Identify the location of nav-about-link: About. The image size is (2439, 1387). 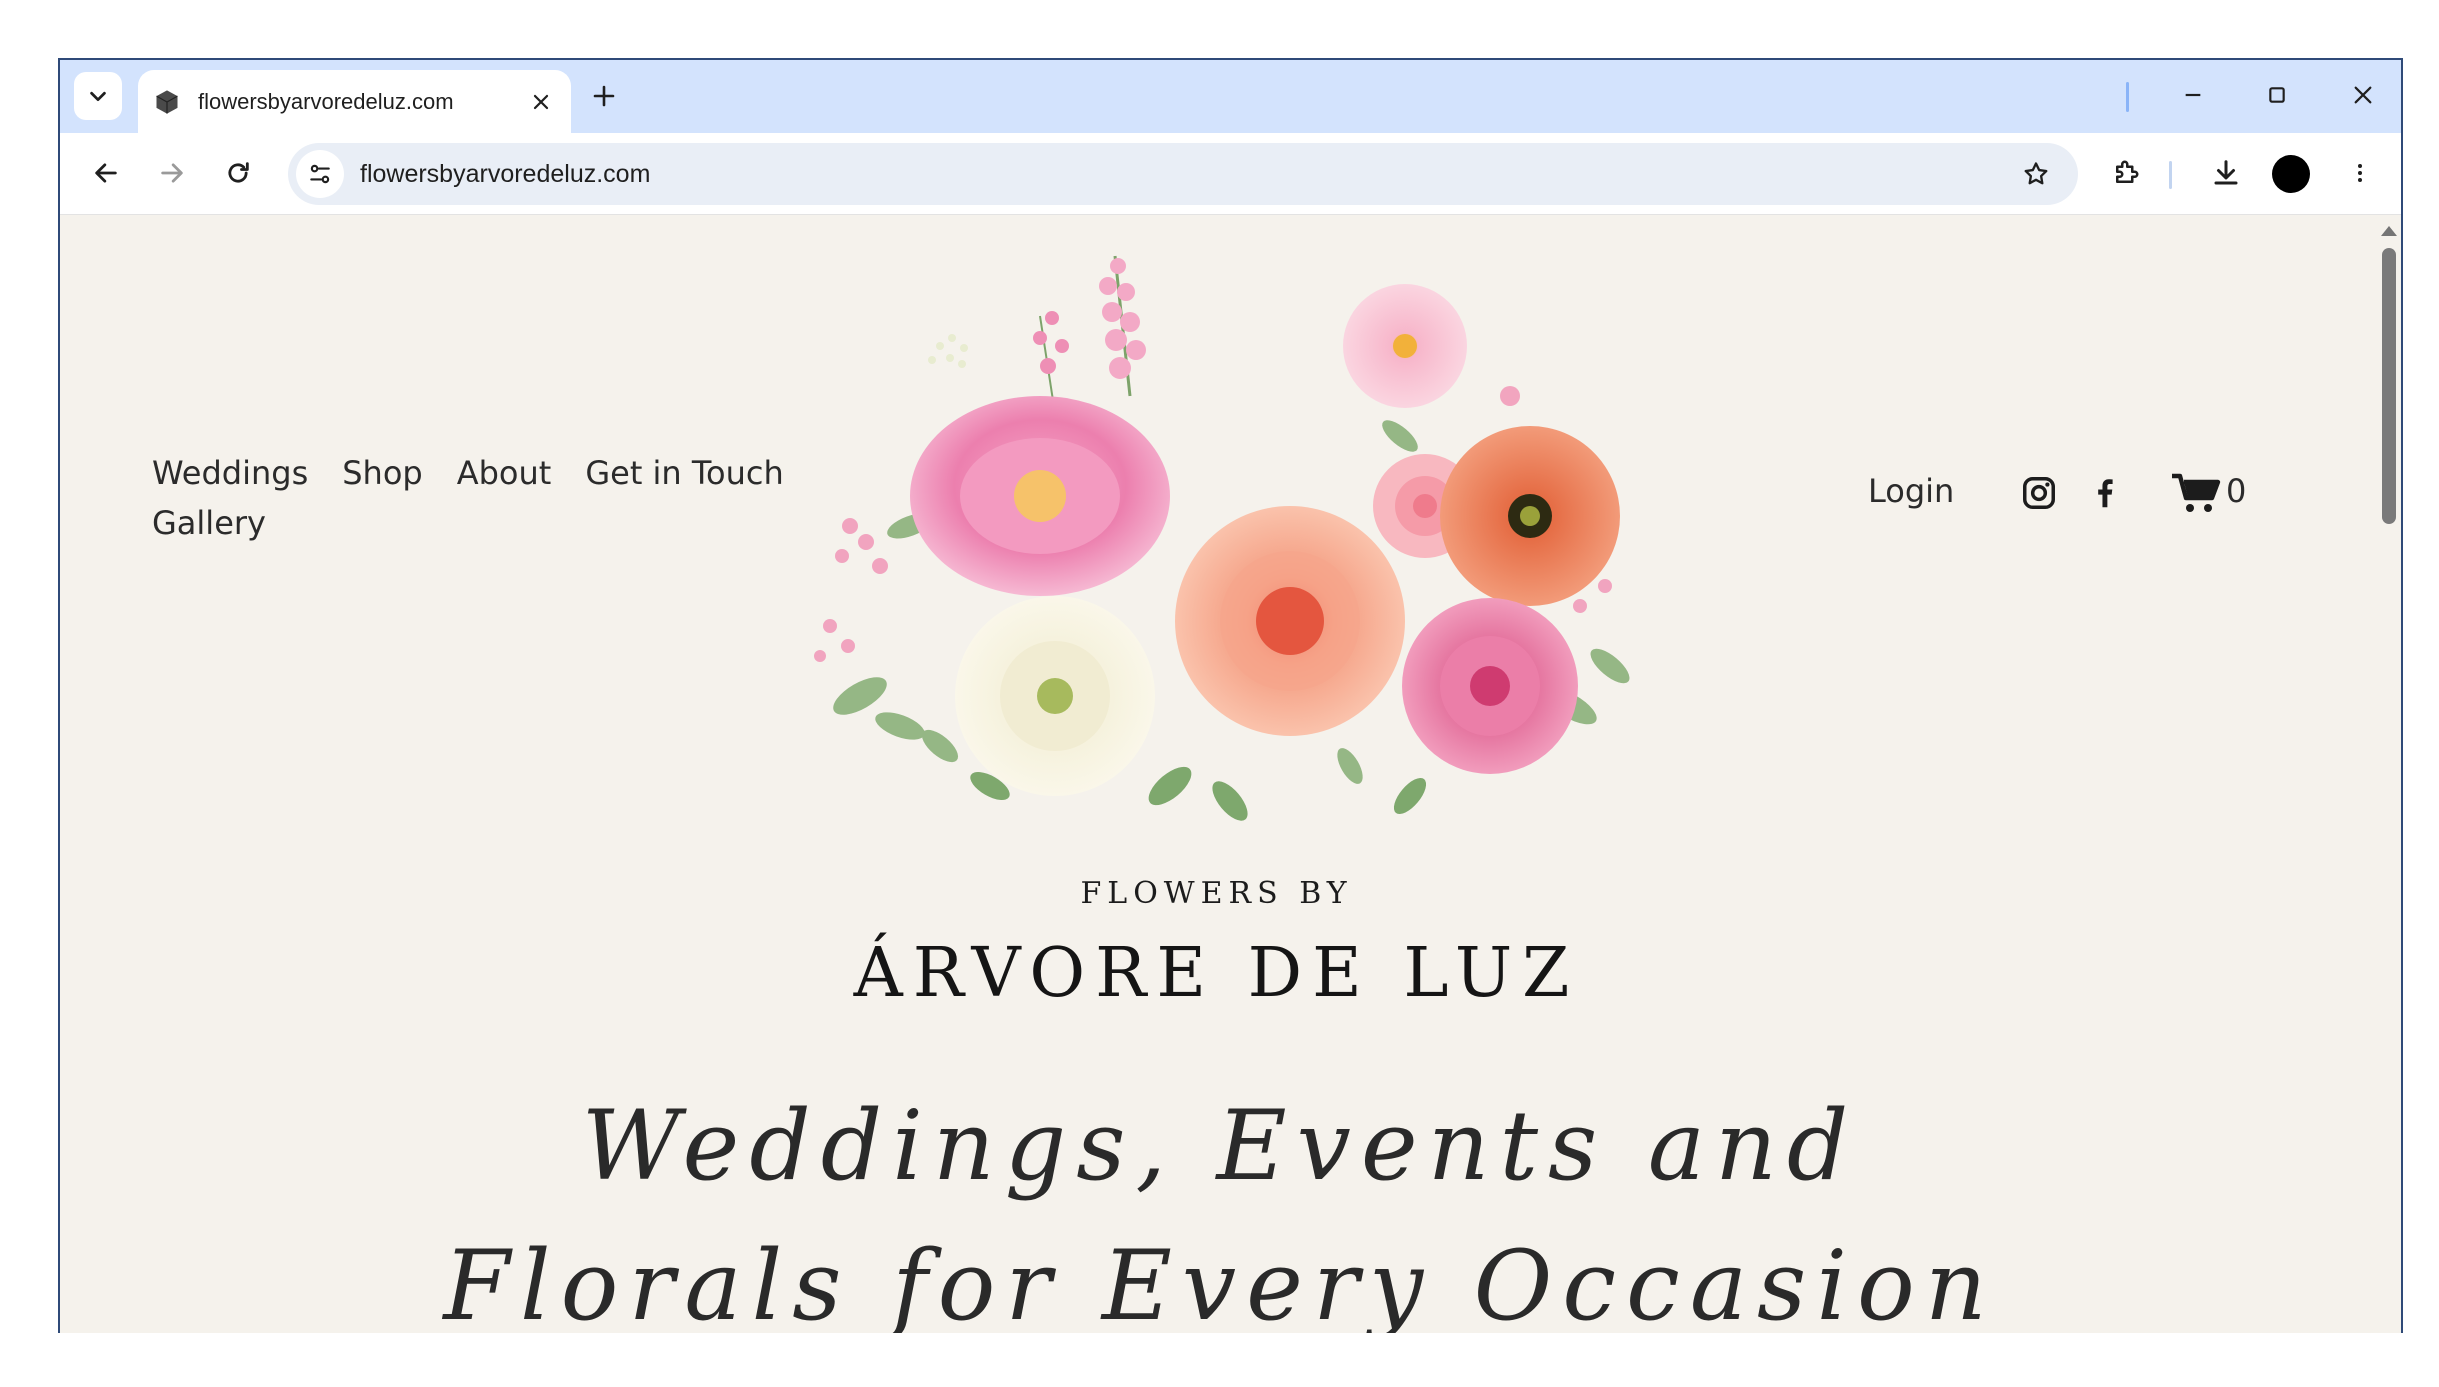
(504, 473).